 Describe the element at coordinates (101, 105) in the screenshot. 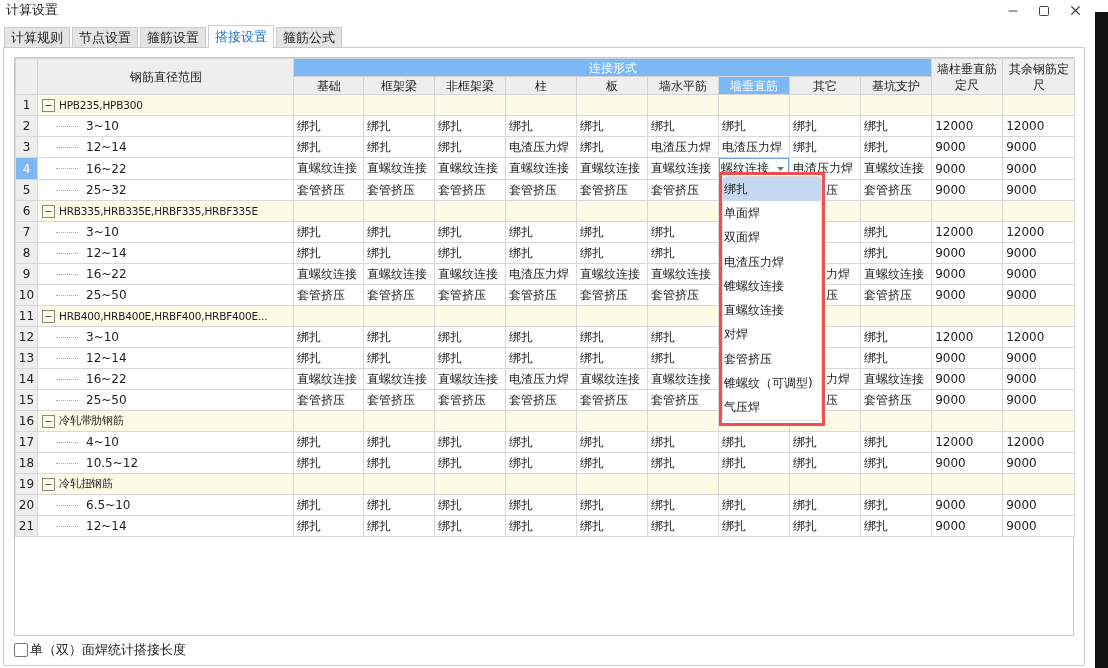

I see `group-label: HPB235,HPB300` at that location.